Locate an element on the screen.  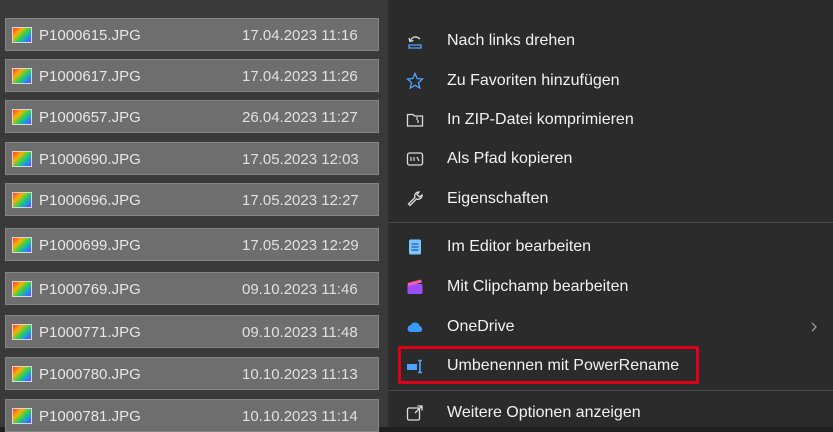
menu-item-compress-zip: In ZIP-Datei komprimieren is located at coordinates (606, 120).